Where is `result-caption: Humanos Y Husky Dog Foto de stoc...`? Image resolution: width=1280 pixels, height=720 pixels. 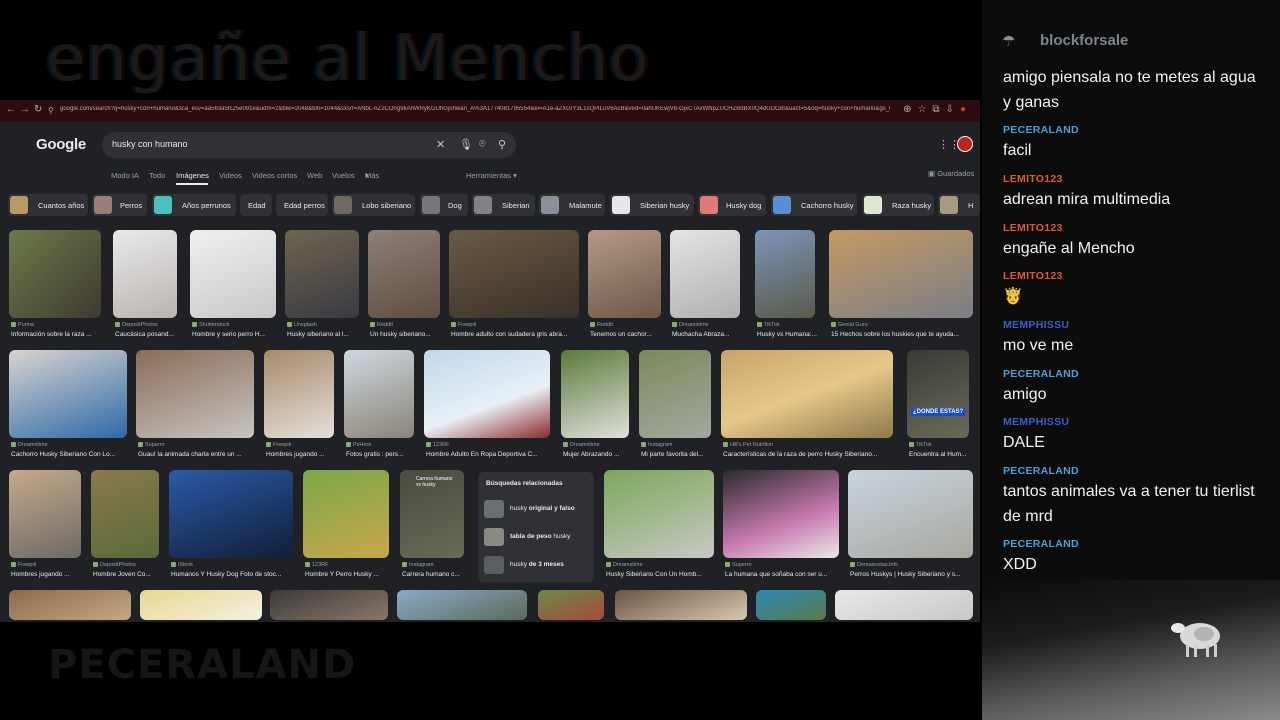 result-caption: Humanos Y Husky Dog Foto de stoc... is located at coordinates (233, 574).